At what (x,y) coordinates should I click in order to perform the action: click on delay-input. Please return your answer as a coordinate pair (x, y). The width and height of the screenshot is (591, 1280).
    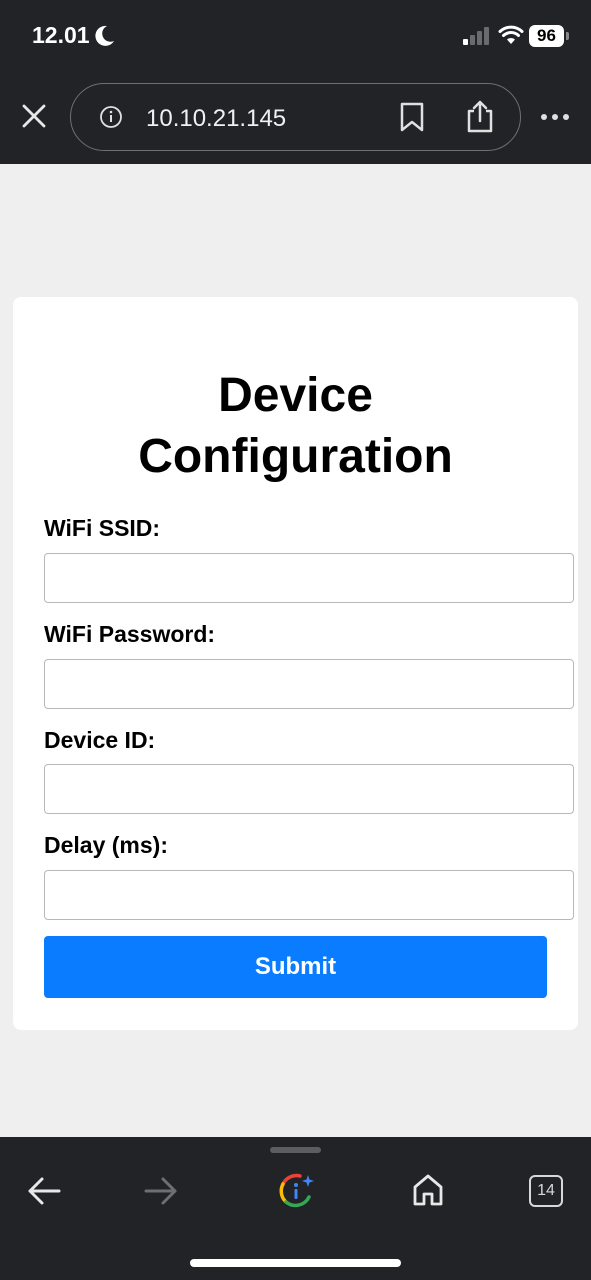
    Looking at the image, I should click on (309, 895).